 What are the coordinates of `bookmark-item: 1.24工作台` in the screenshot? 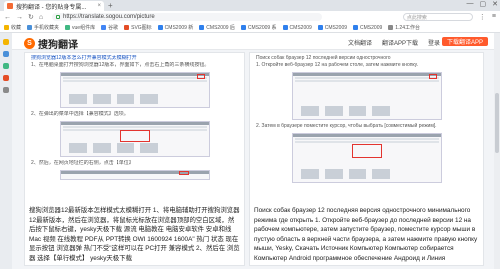 It's located at (404, 27).